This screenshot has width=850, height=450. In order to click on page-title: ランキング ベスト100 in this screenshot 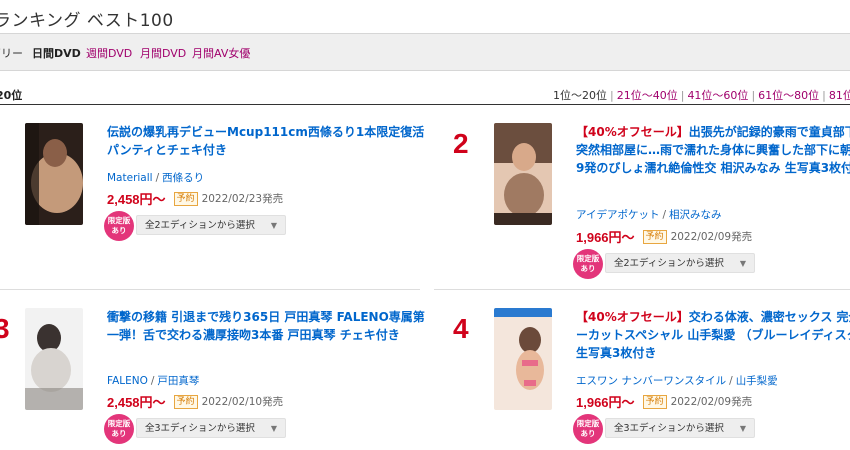, I will do `click(87, 21)`.